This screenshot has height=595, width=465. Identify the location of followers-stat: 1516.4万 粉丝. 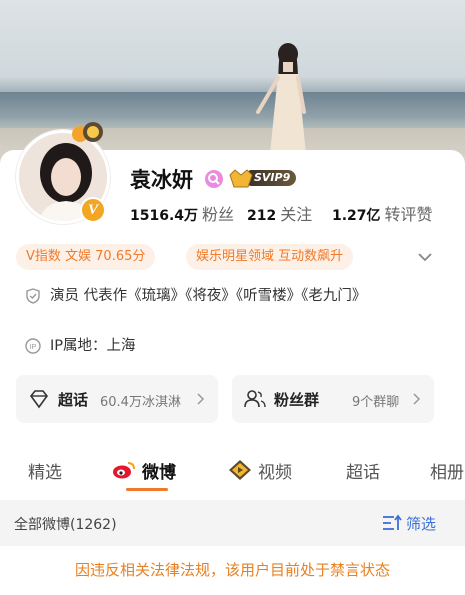
(182, 213).